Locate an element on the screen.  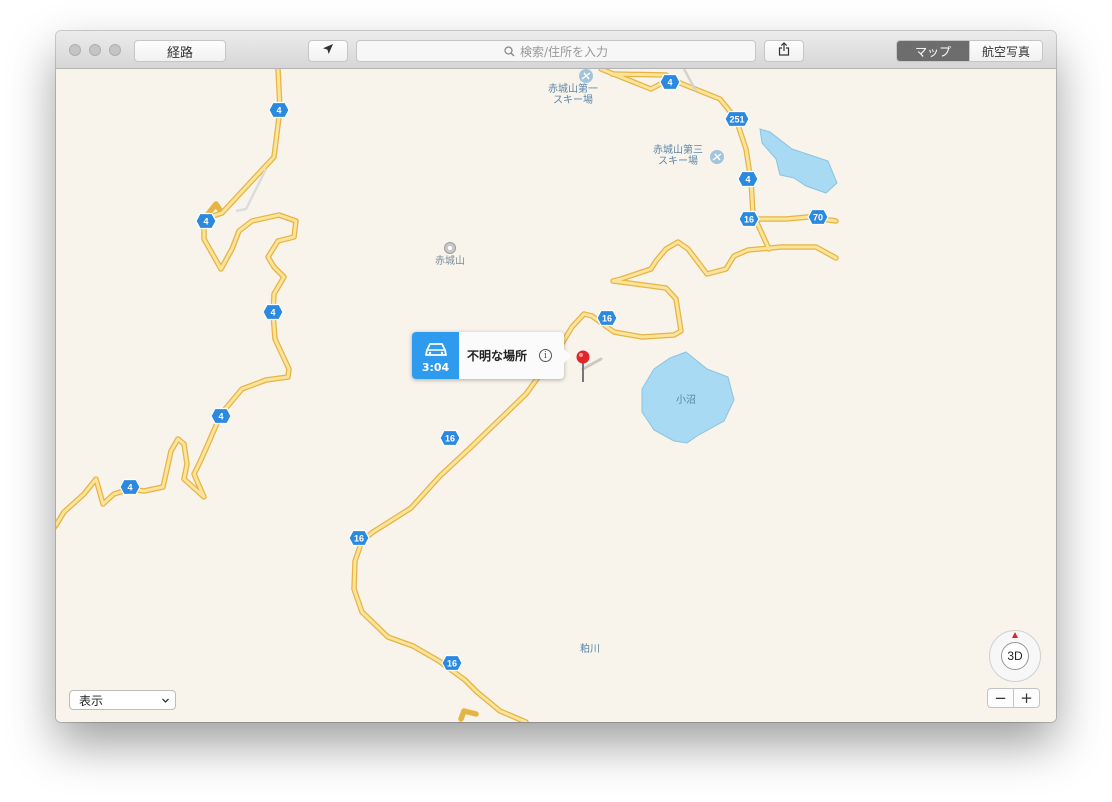
info-icon: i is located at coordinates (545, 355).